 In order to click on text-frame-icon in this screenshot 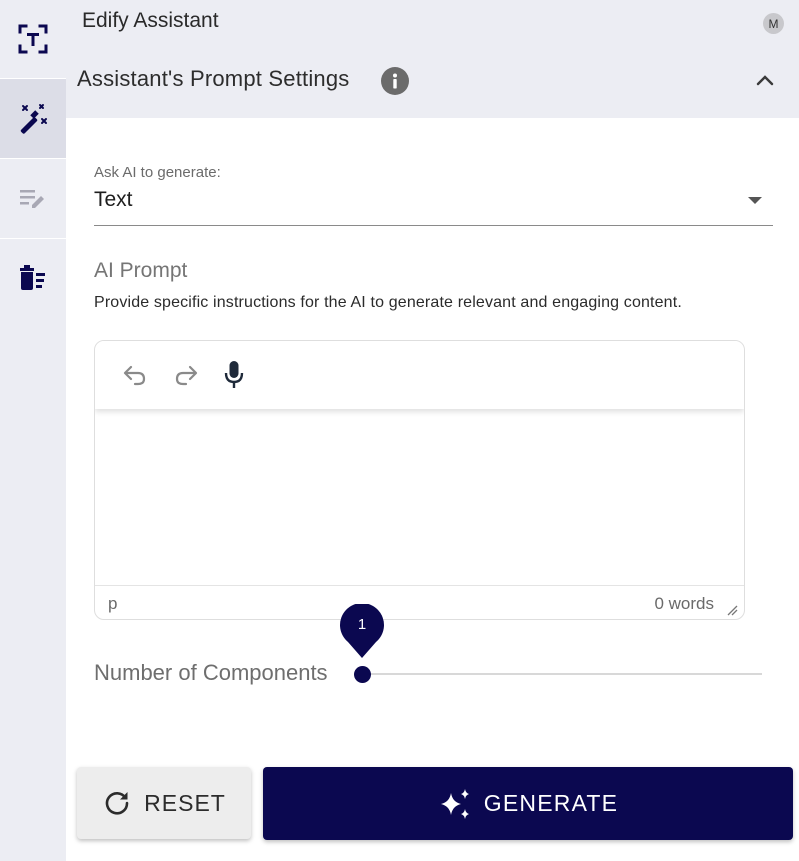, I will do `click(33, 39)`.